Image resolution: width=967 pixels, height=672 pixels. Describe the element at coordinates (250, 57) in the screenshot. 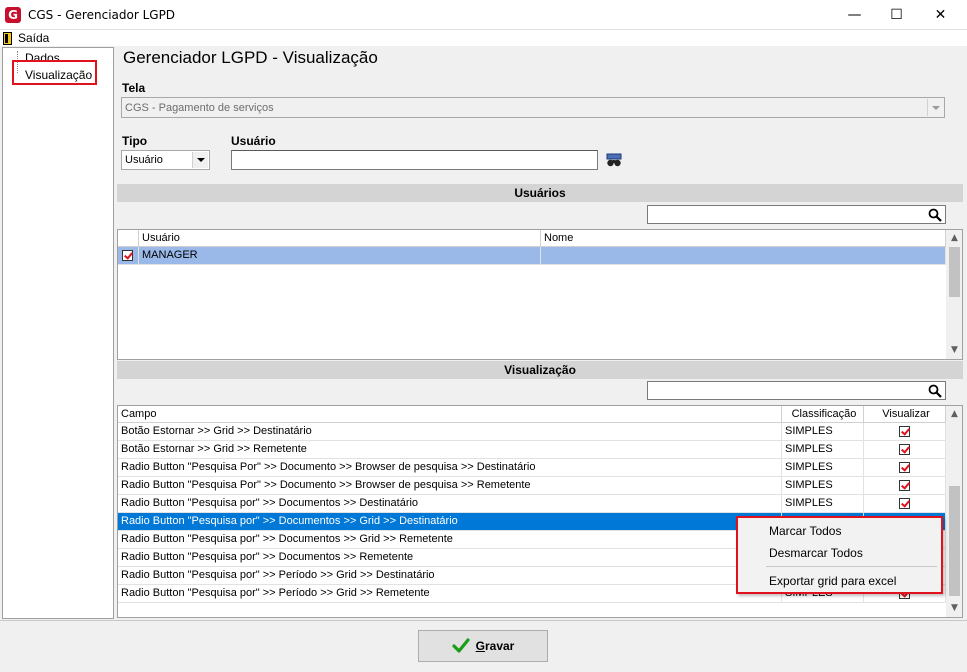

I see `page-title: Gerenciador LGPD - Visualização` at that location.